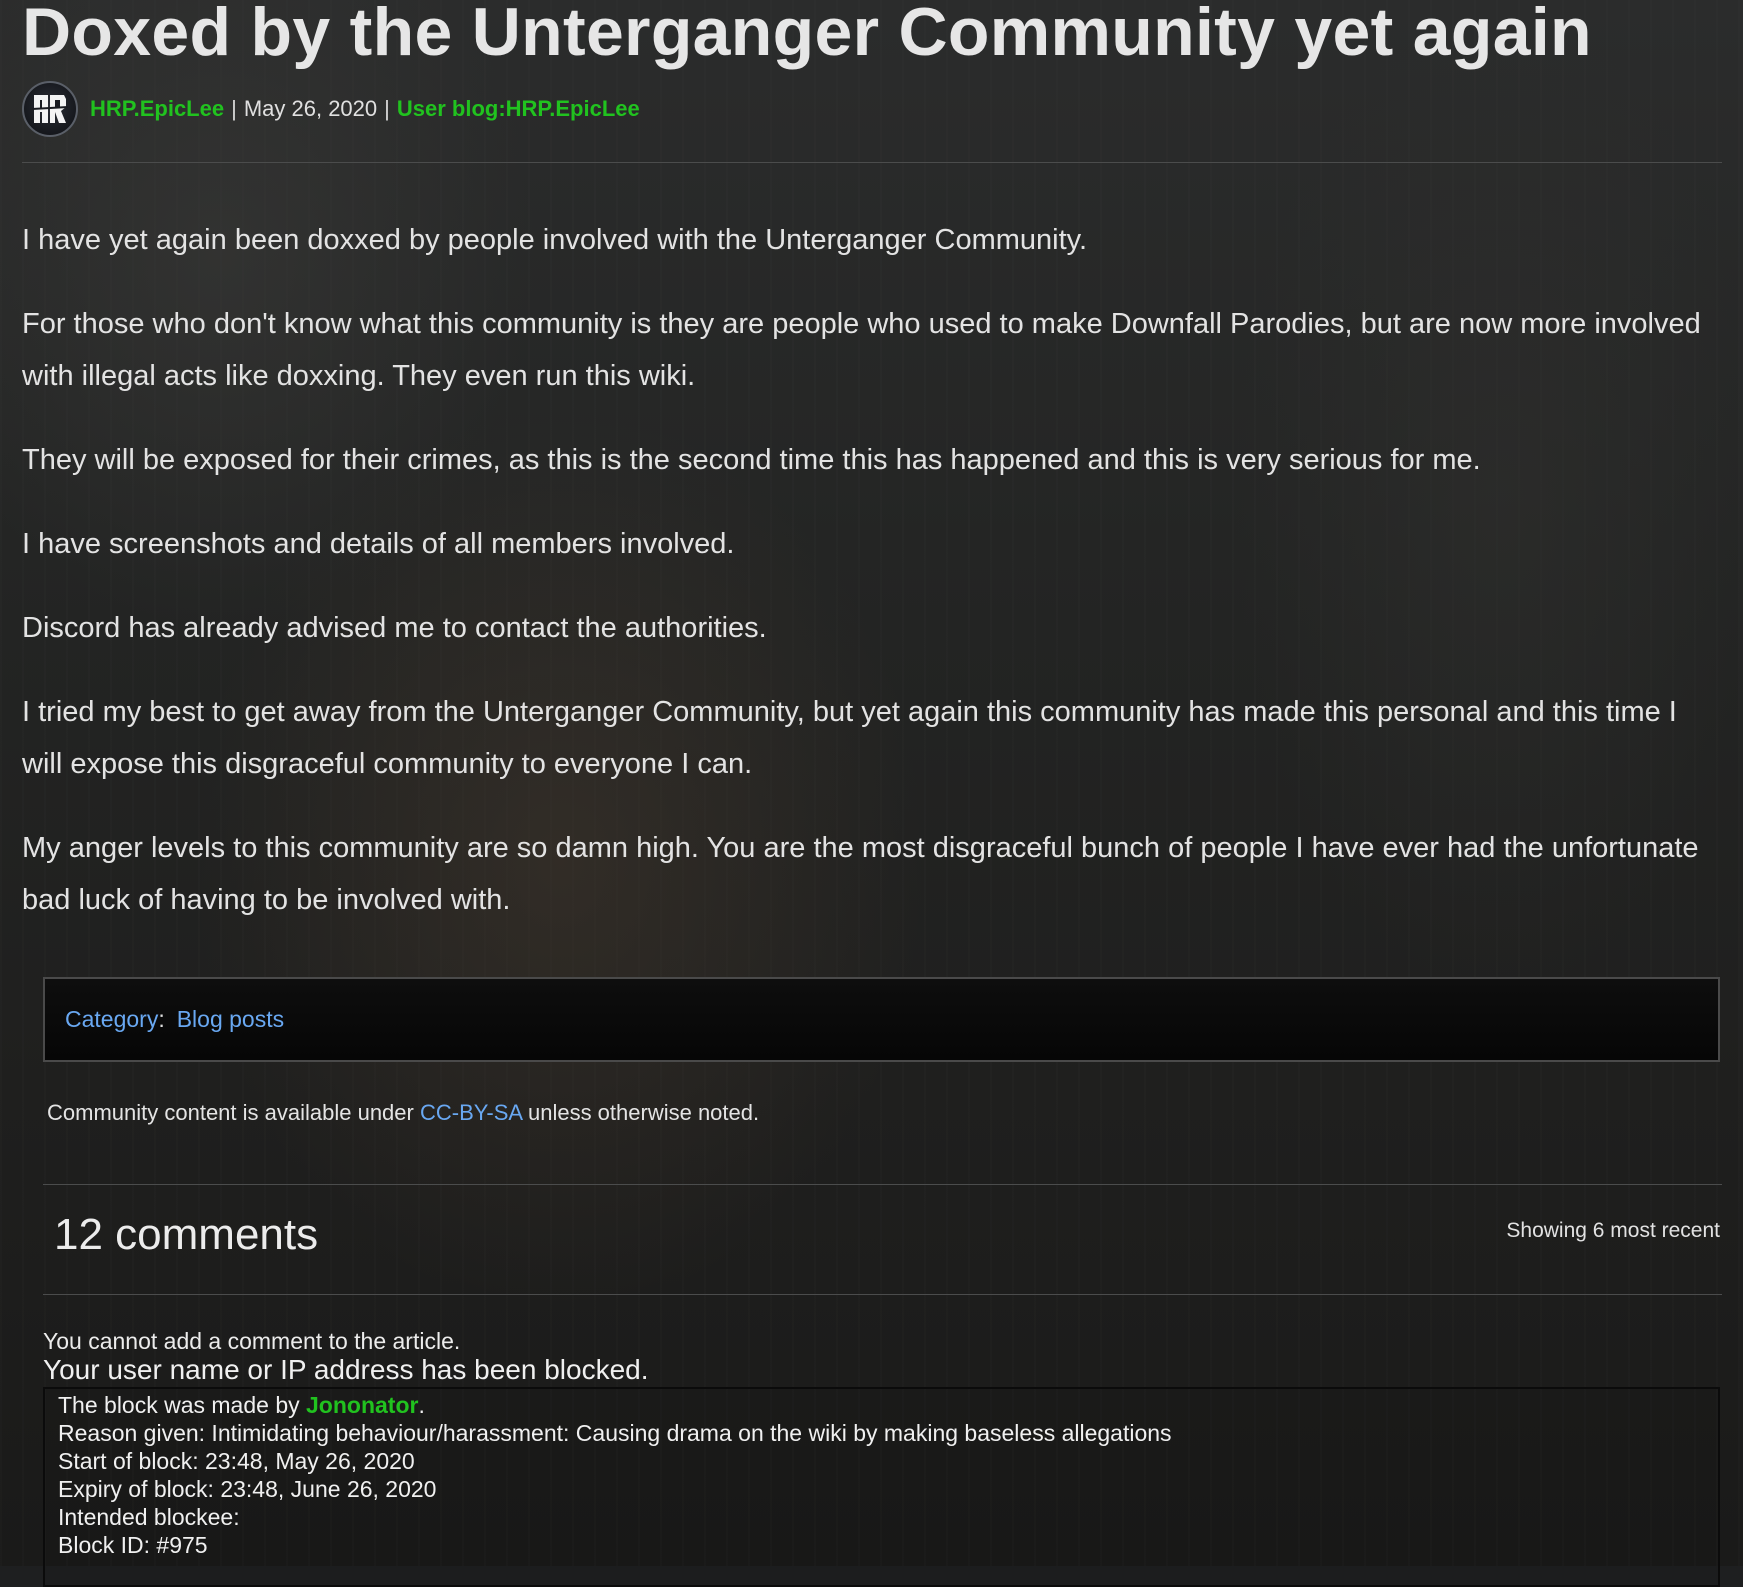  Describe the element at coordinates (149, 1517) in the screenshot. I see `block-intended-blockee: Intended blockee:` at that location.